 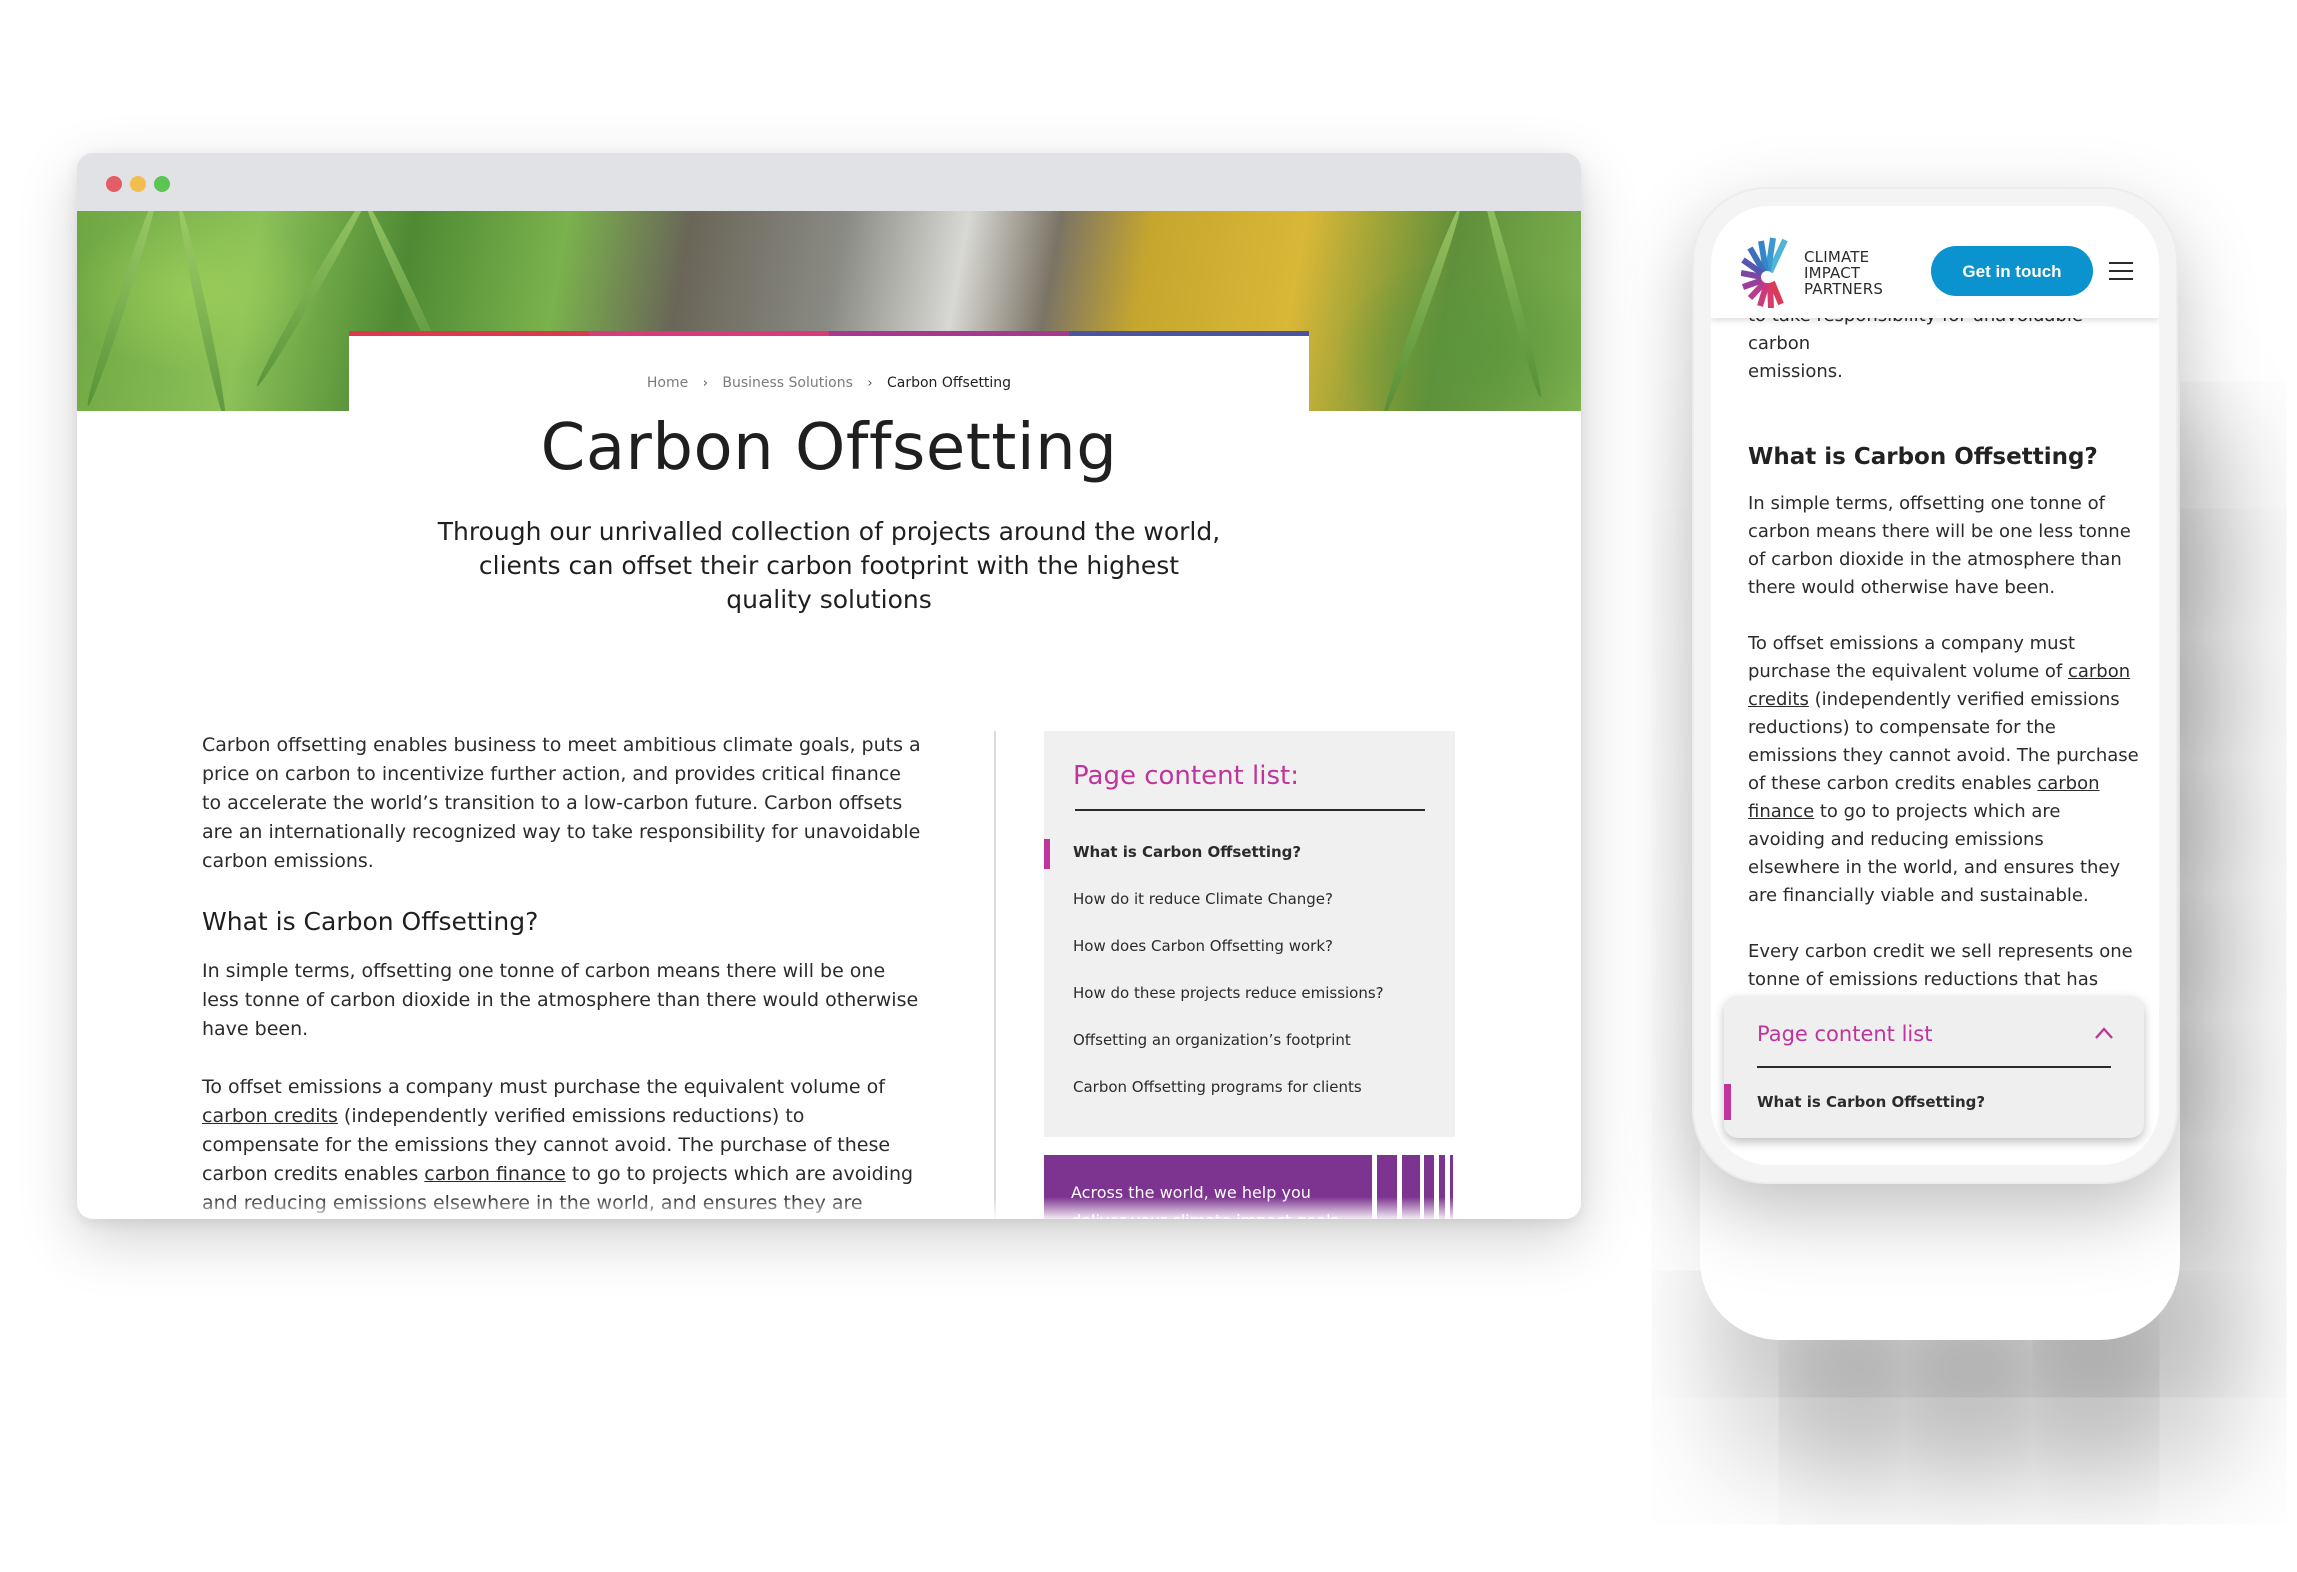 I want to click on close-window-button, so click(x=114, y=184).